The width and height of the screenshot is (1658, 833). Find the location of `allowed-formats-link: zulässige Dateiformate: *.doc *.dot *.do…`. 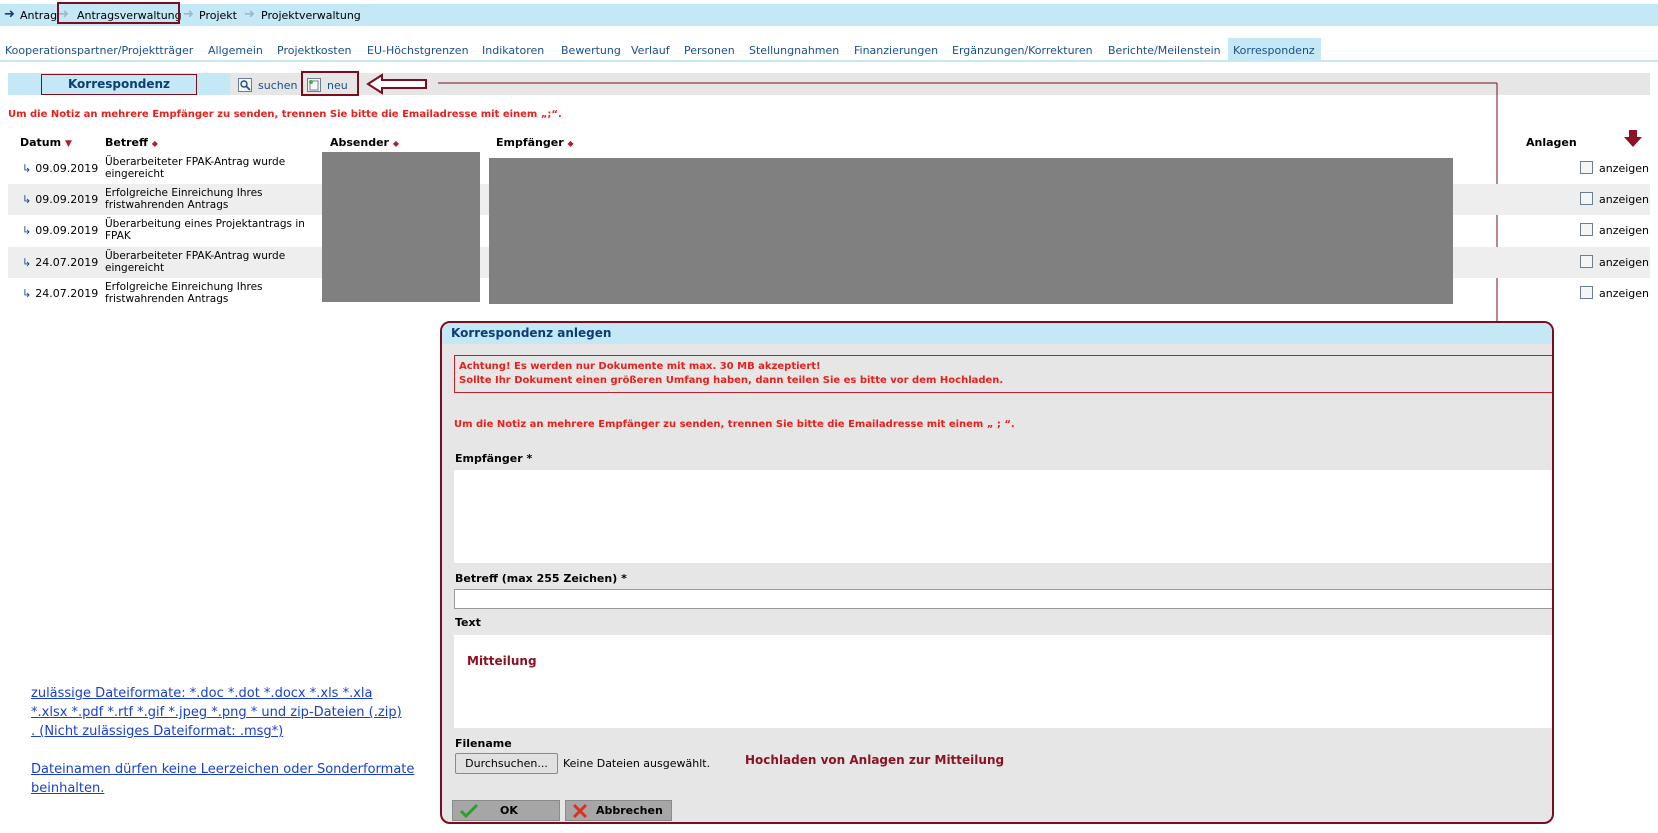

allowed-formats-link: zulässige Dateiformate: *.doc *.dot *.do… is located at coordinates (216, 712).